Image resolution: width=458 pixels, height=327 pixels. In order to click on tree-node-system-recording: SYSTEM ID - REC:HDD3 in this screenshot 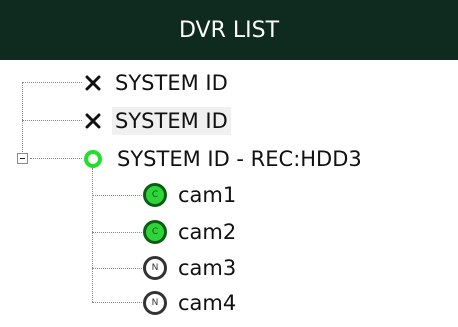, I will do `click(224, 159)`.